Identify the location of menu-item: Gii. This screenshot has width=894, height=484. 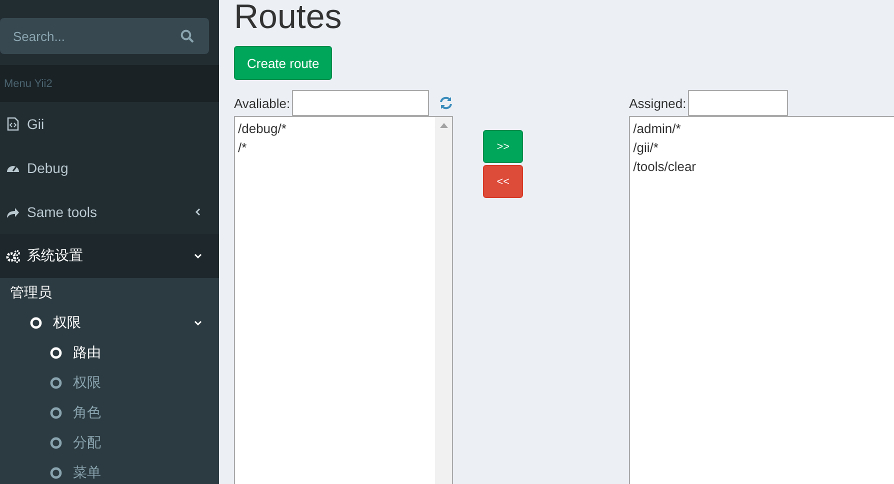
(109, 124).